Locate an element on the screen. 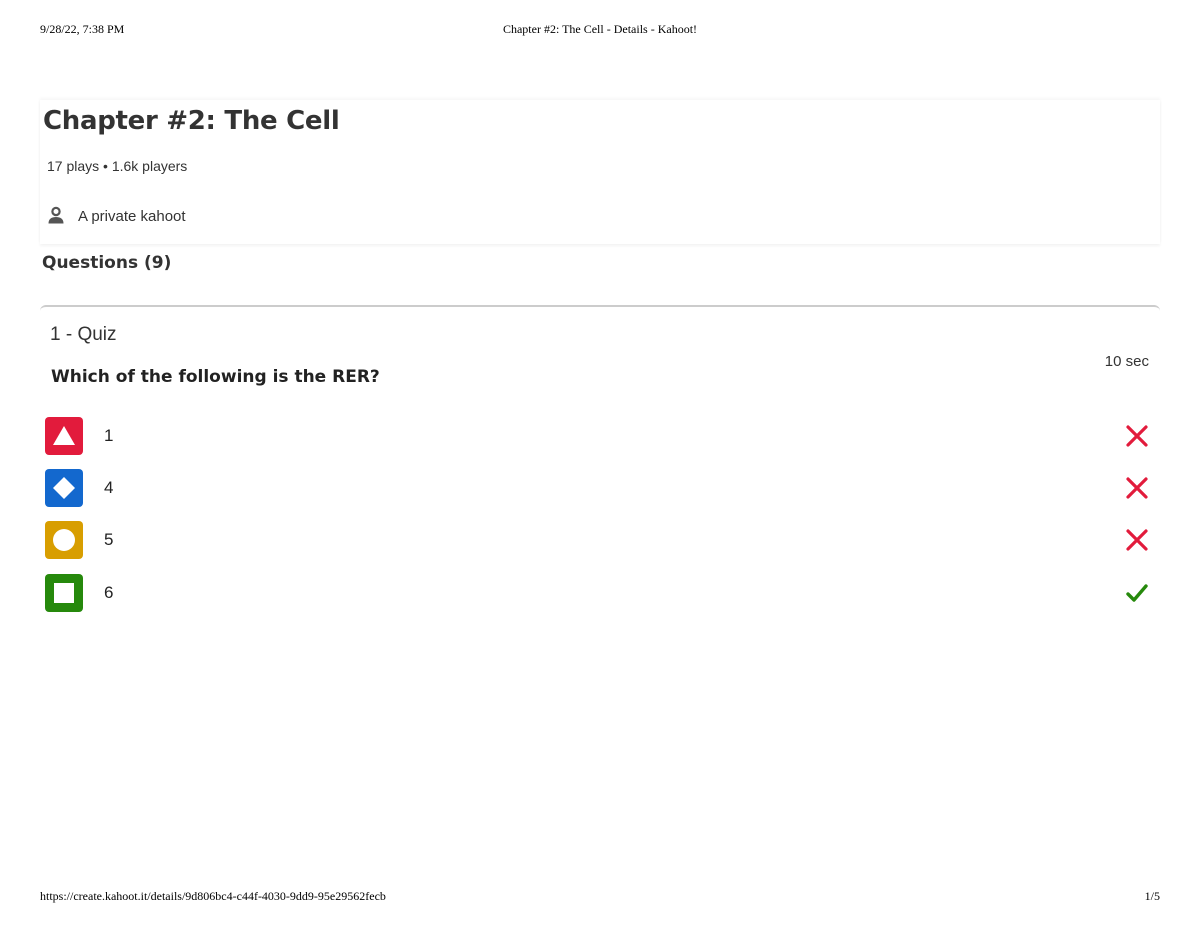 The image size is (1200, 927). diamond-icon is located at coordinates (64, 488).